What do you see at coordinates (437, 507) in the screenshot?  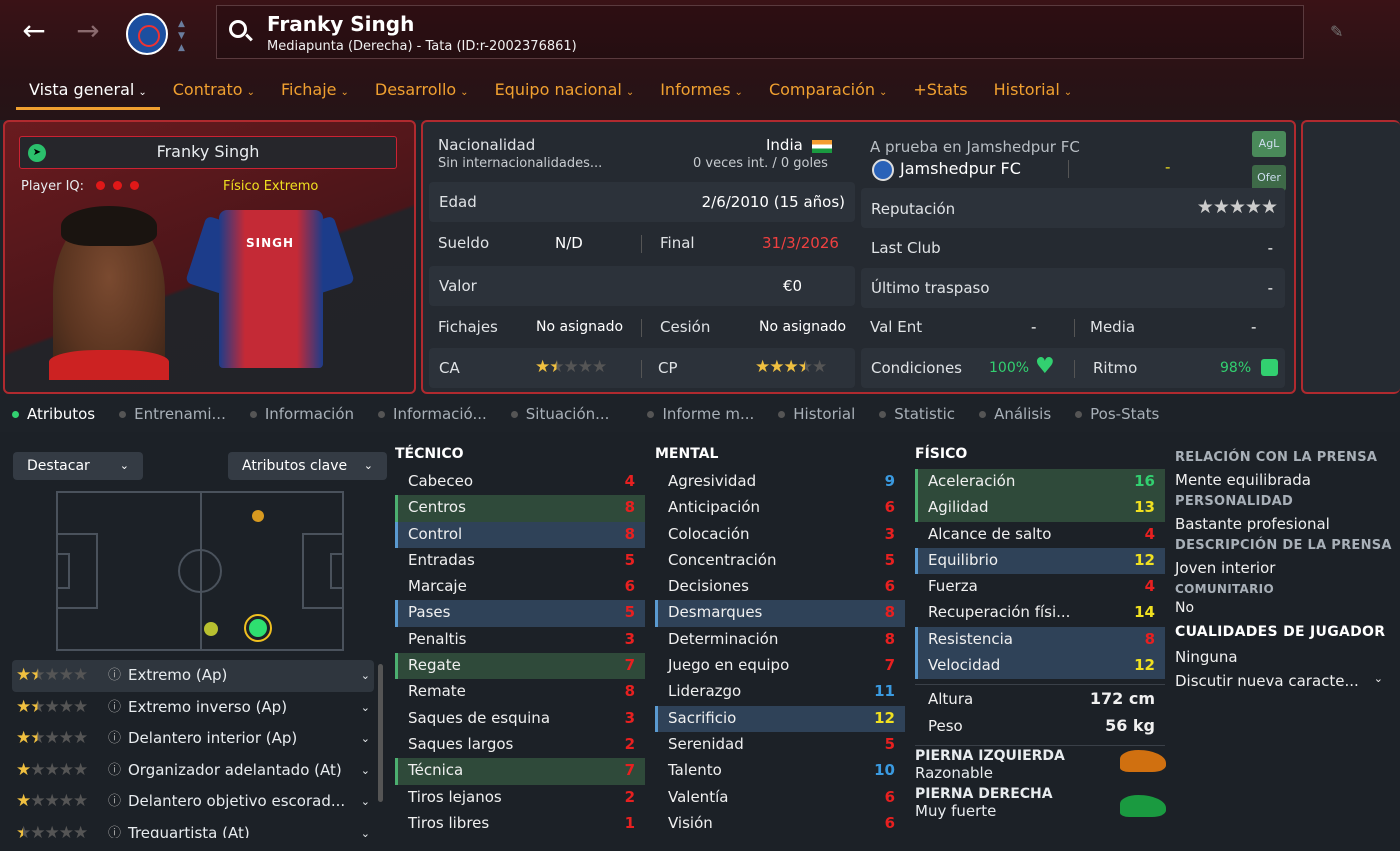 I see `attribute-name: Centros` at bounding box center [437, 507].